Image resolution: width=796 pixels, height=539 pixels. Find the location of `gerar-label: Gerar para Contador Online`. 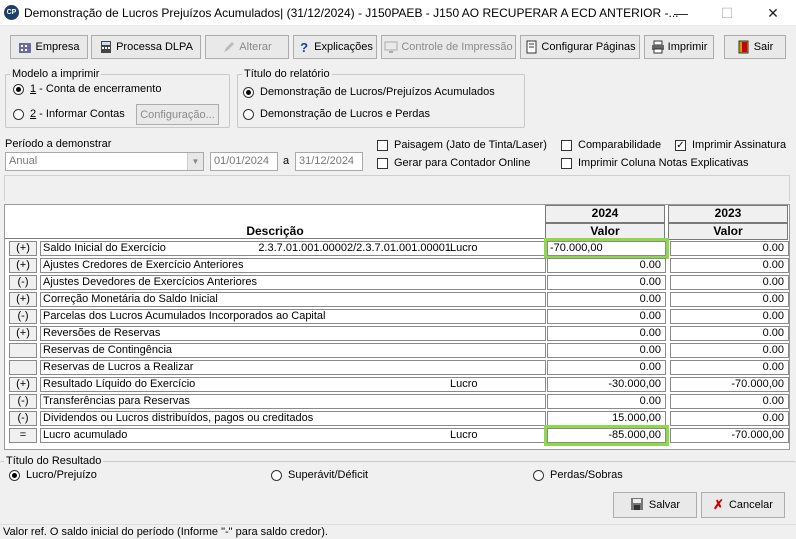

gerar-label: Gerar para Contador Online is located at coordinates (462, 163).